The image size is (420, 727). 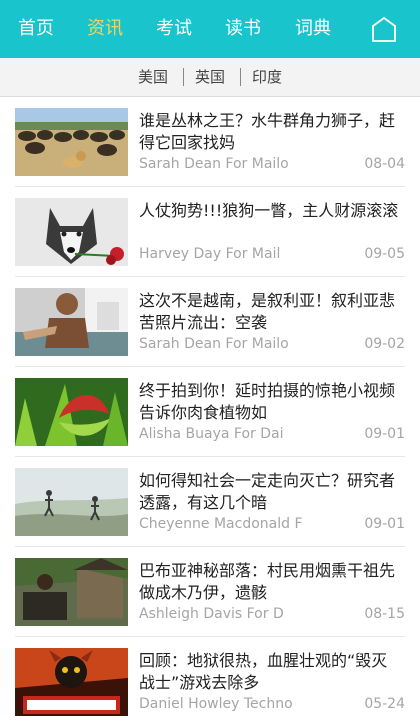 I want to click on home-icon, so click(x=384, y=29).